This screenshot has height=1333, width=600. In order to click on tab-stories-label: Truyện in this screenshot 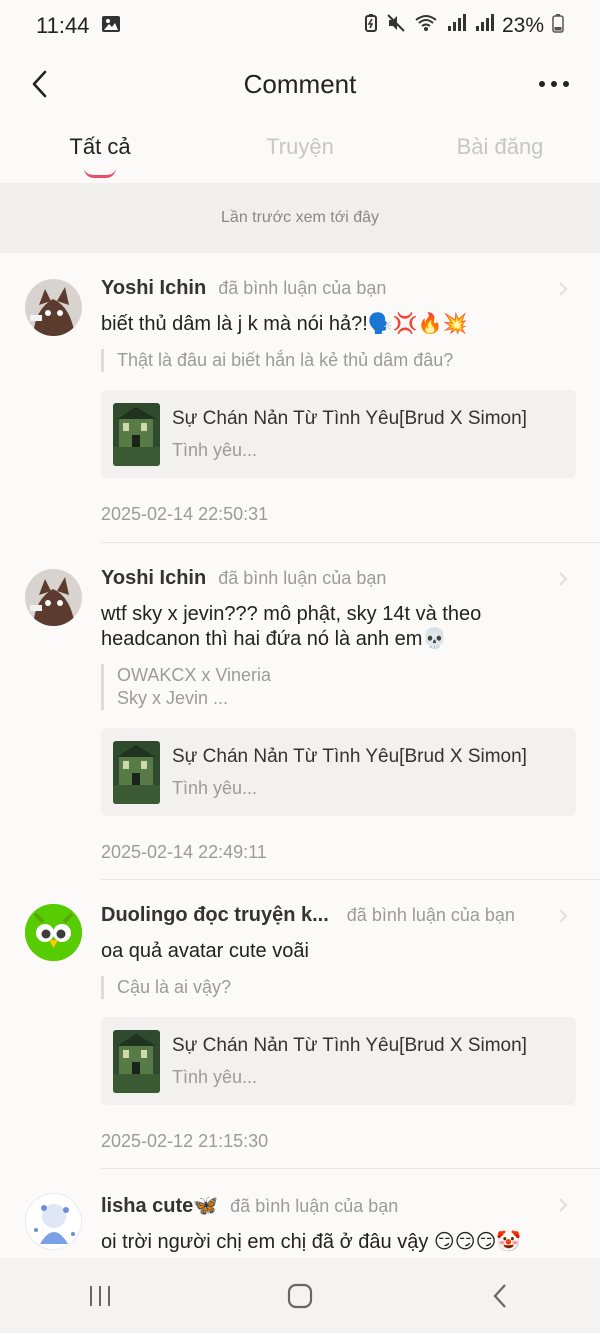, I will do `click(300, 146)`.